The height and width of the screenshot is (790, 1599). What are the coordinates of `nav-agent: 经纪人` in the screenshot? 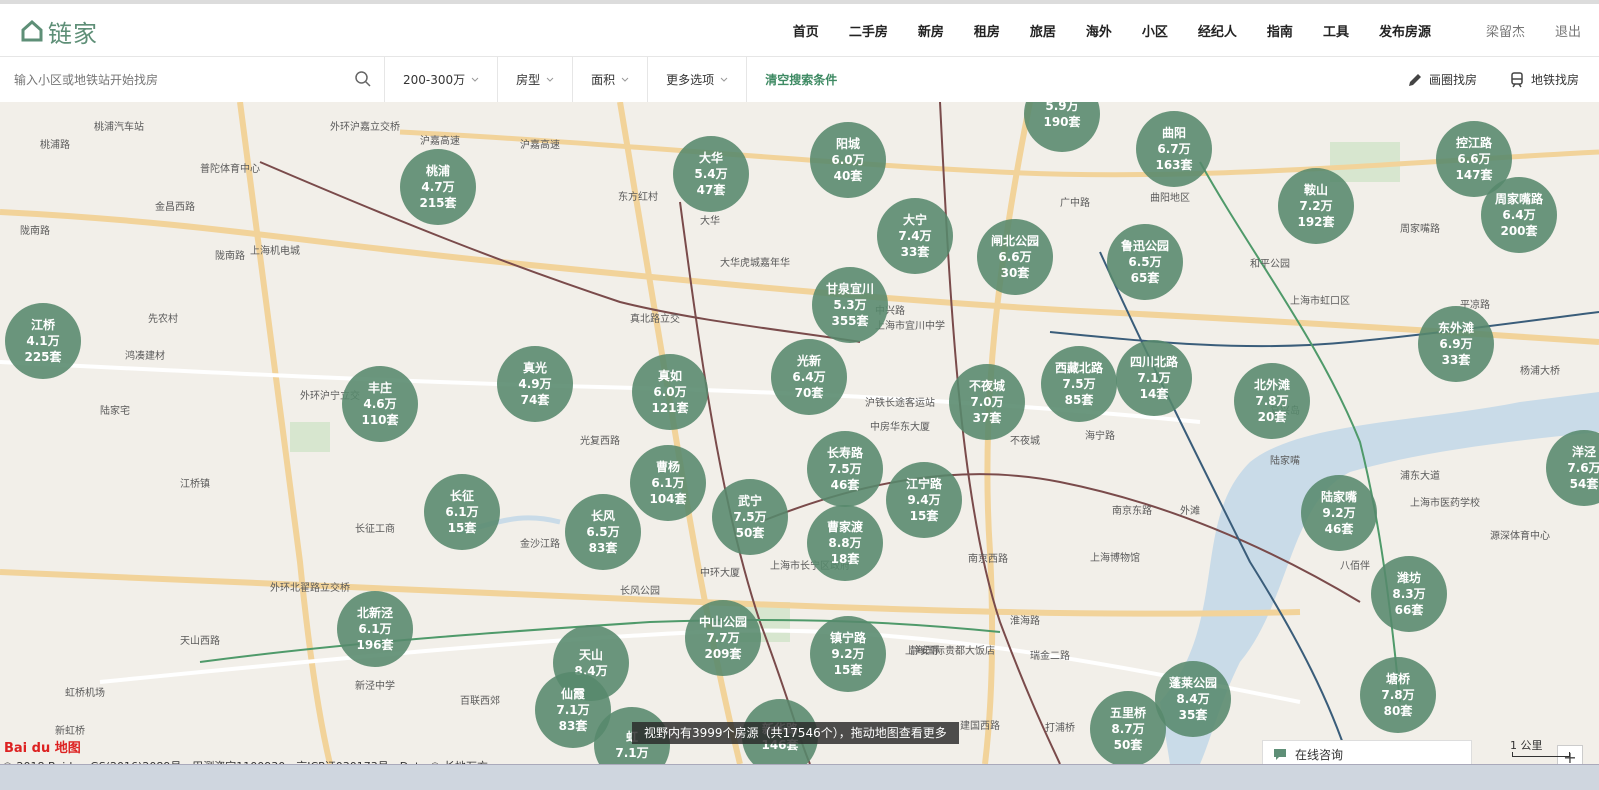 It's located at (1217, 30).